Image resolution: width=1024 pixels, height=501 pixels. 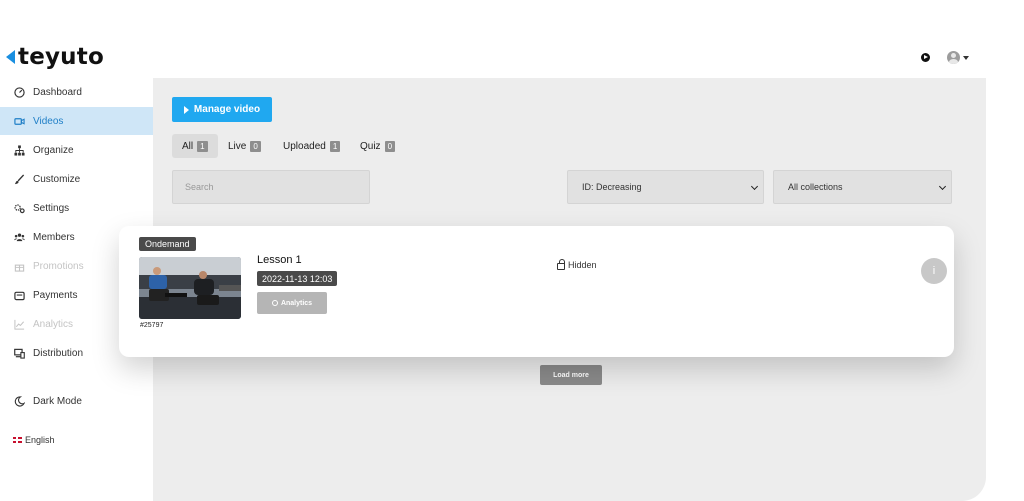 What do you see at coordinates (925, 57) in the screenshot?
I see `play-circle-icon` at bounding box center [925, 57].